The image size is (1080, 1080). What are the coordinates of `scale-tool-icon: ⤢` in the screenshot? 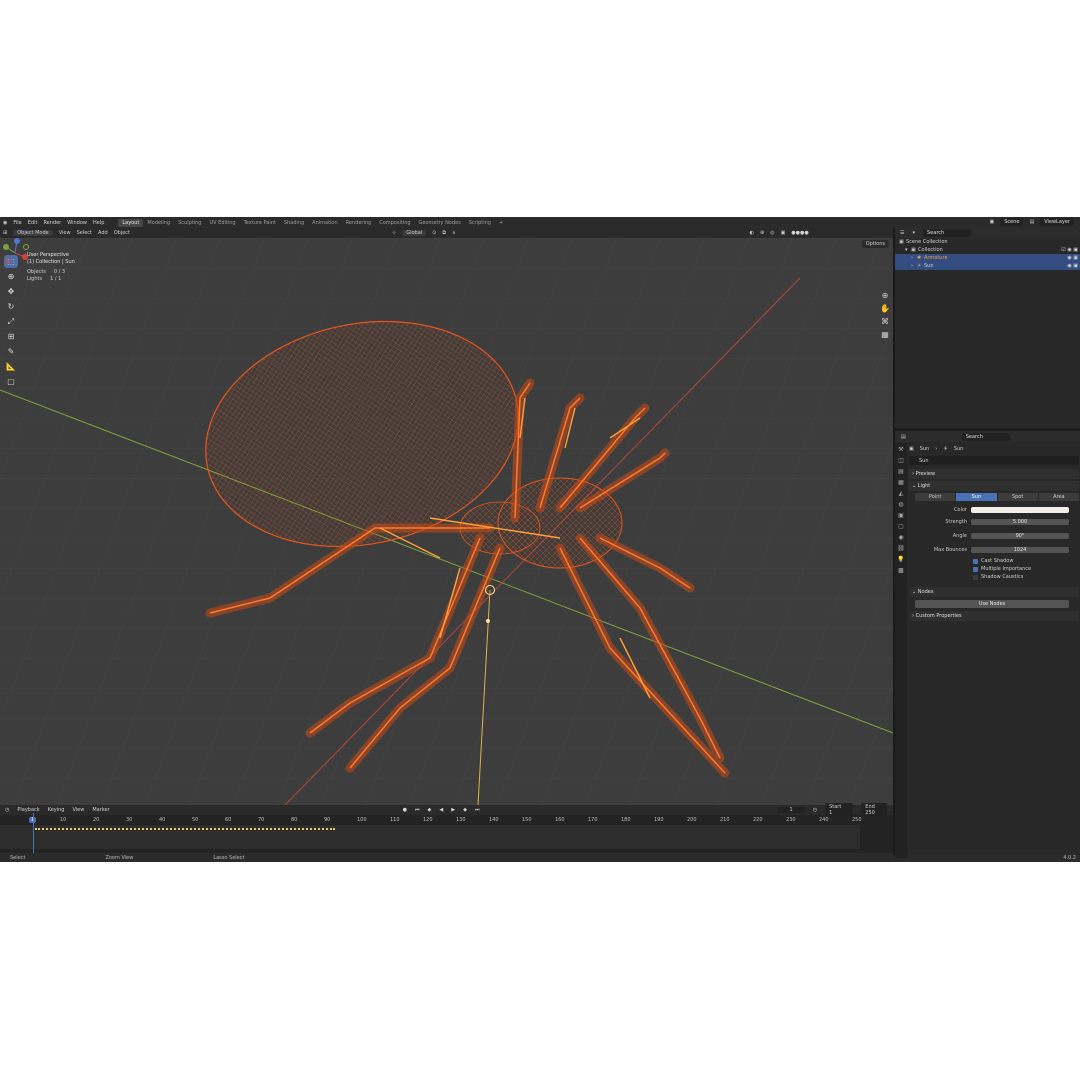 It's located at (11, 321).